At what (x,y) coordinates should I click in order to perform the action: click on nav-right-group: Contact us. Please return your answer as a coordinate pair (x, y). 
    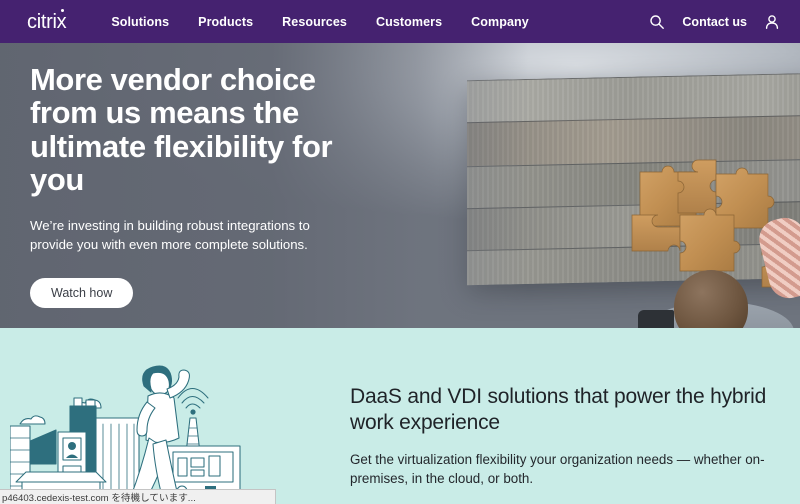
    Looking at the image, I should click on (714, 22).